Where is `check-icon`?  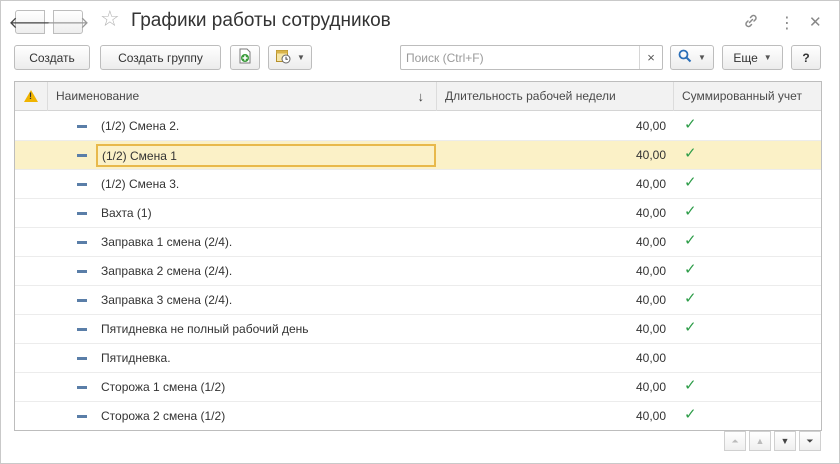 check-icon is located at coordinates (694, 358).